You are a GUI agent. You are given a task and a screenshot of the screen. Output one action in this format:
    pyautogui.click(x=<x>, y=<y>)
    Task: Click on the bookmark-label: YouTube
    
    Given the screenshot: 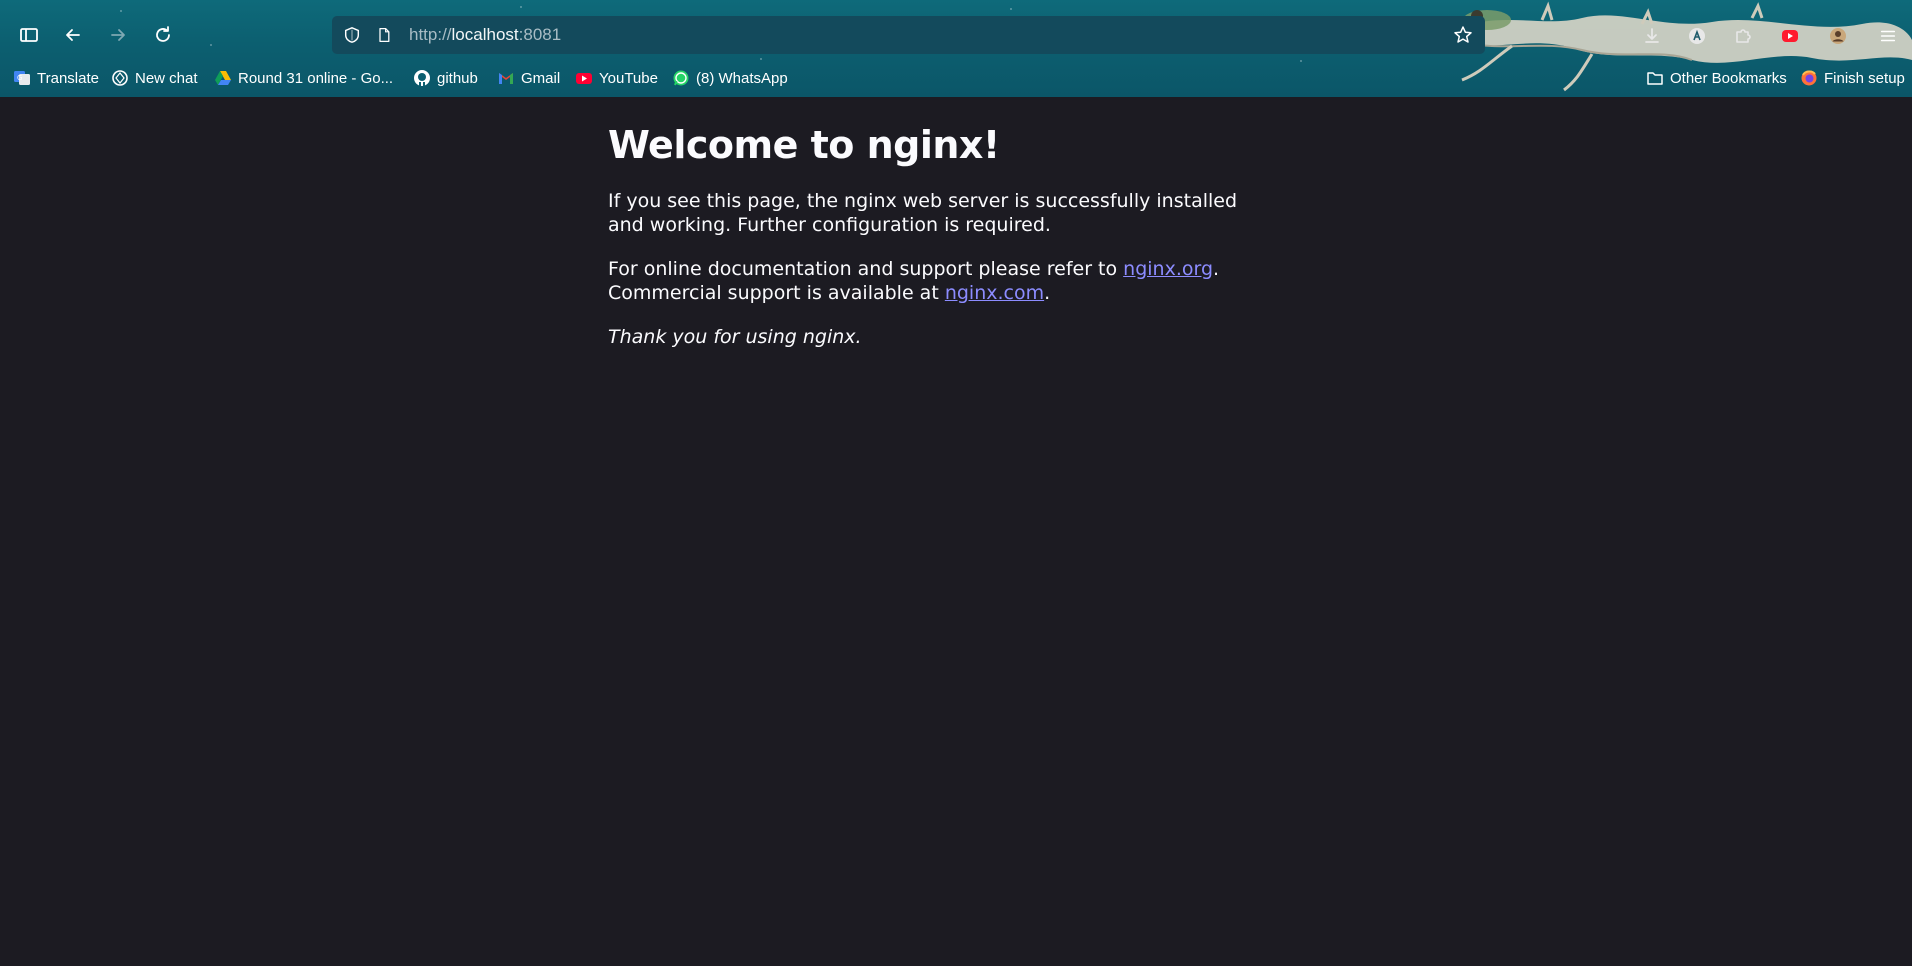 What is the action you would take?
    pyautogui.click(x=628, y=78)
    